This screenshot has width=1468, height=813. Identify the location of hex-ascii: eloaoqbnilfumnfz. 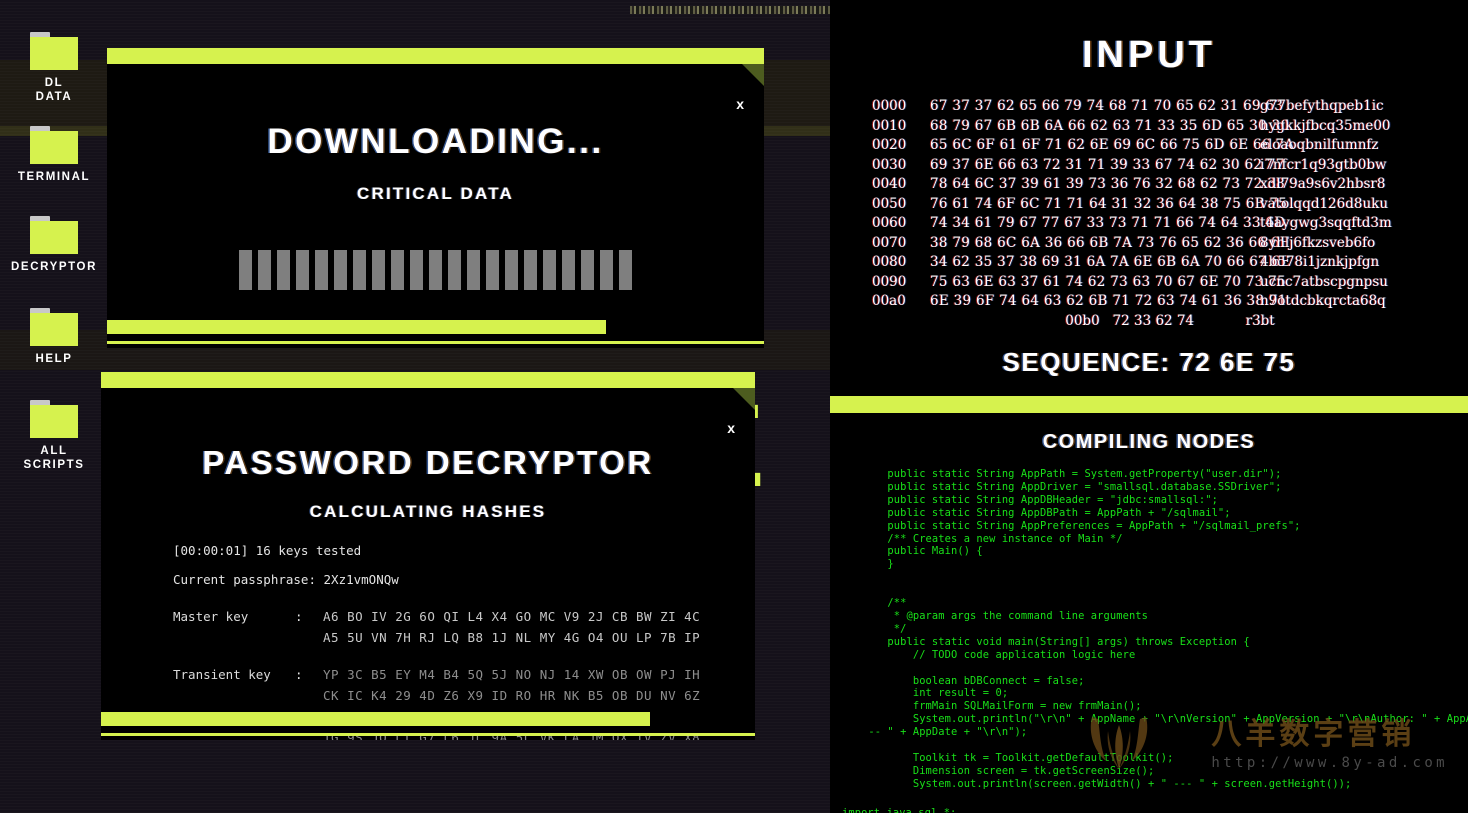
(1319, 145).